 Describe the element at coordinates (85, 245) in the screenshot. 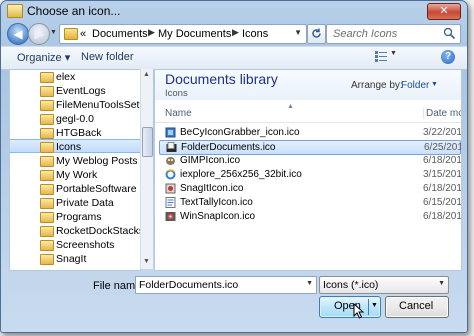

I see `tree-item-label: Screenshots` at that location.